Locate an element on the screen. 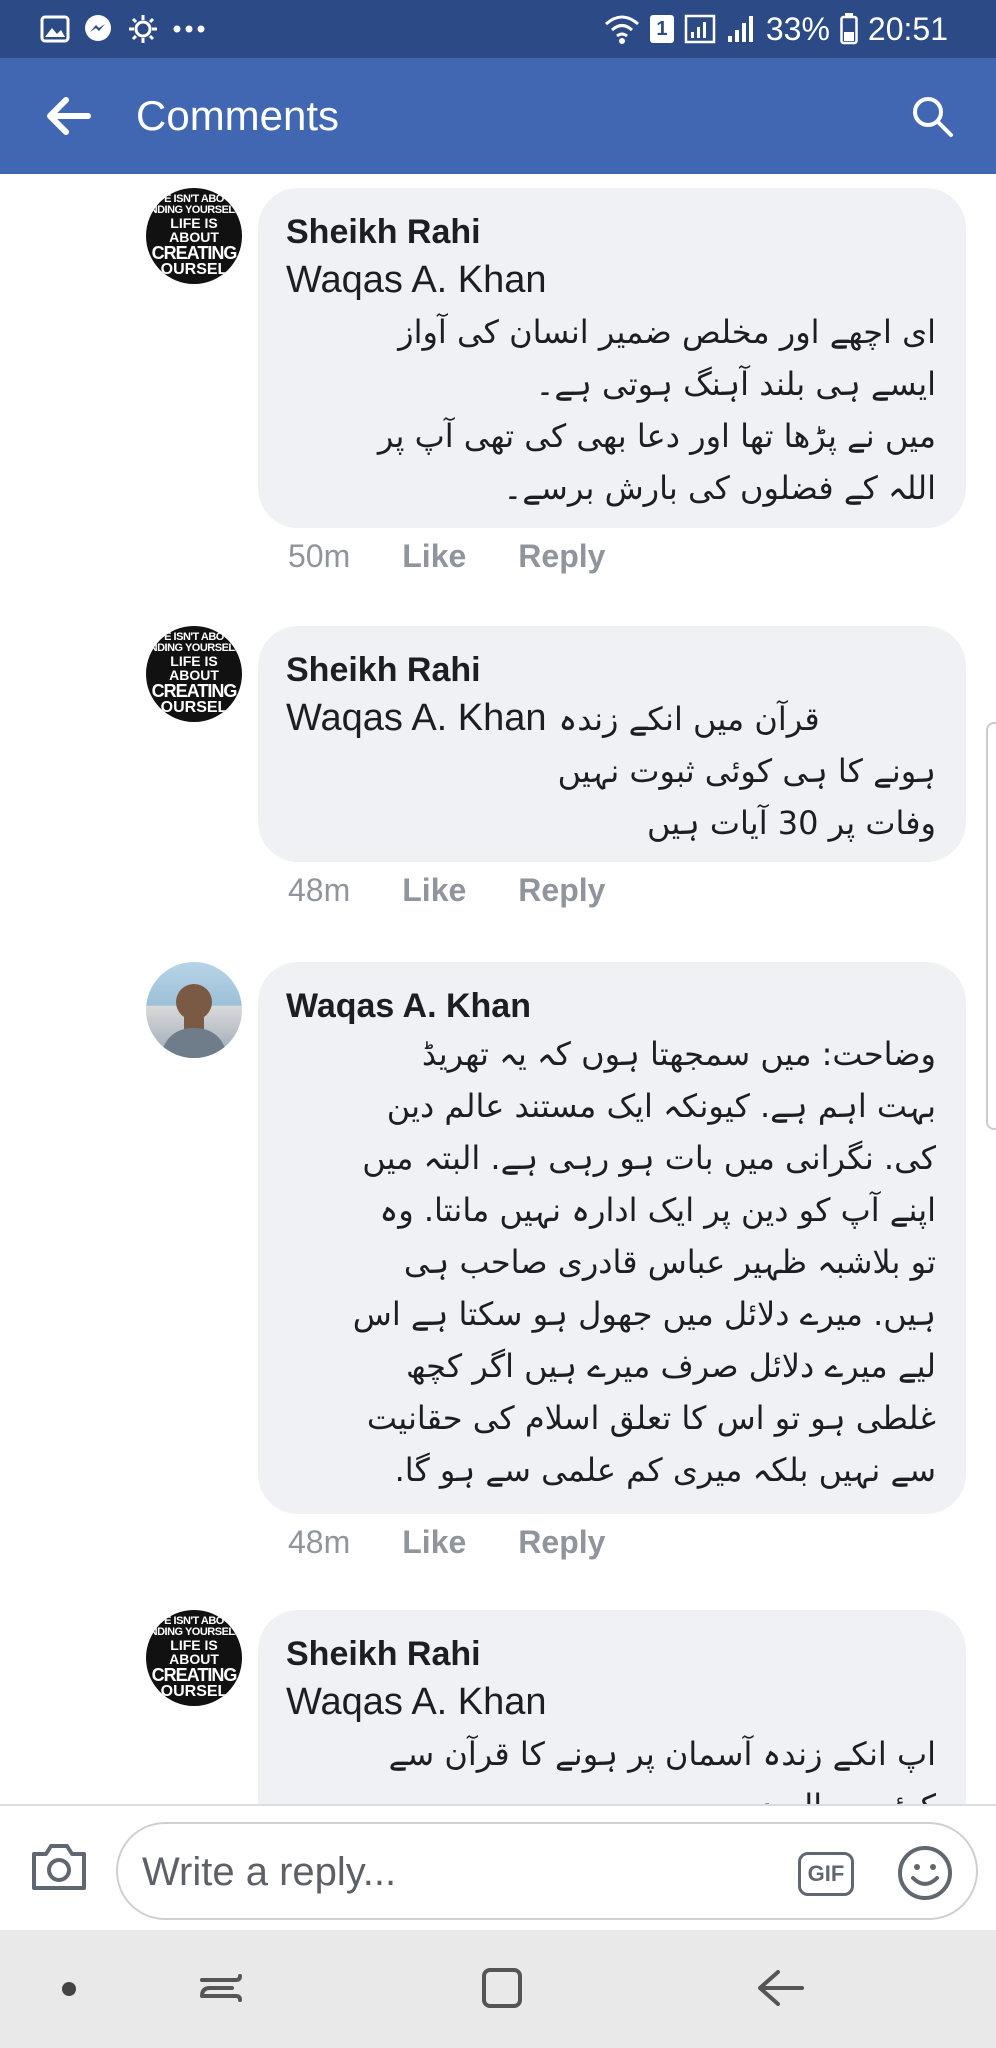 This screenshot has height=2048, width=996. emoji-icon is located at coordinates (925, 1873).